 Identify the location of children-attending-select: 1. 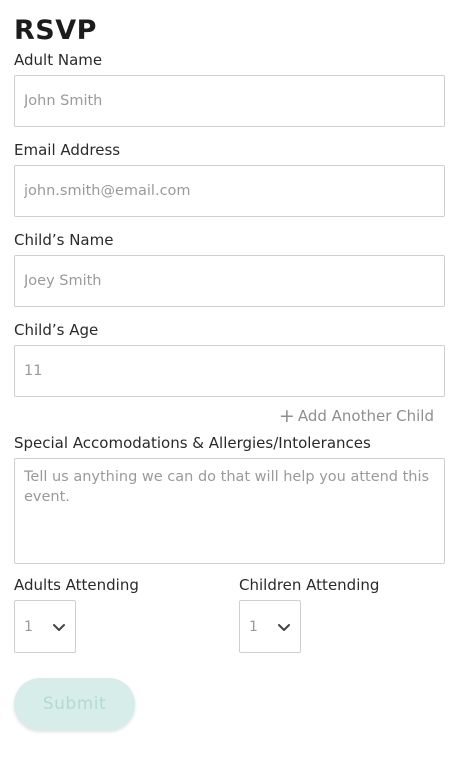
(270, 626).